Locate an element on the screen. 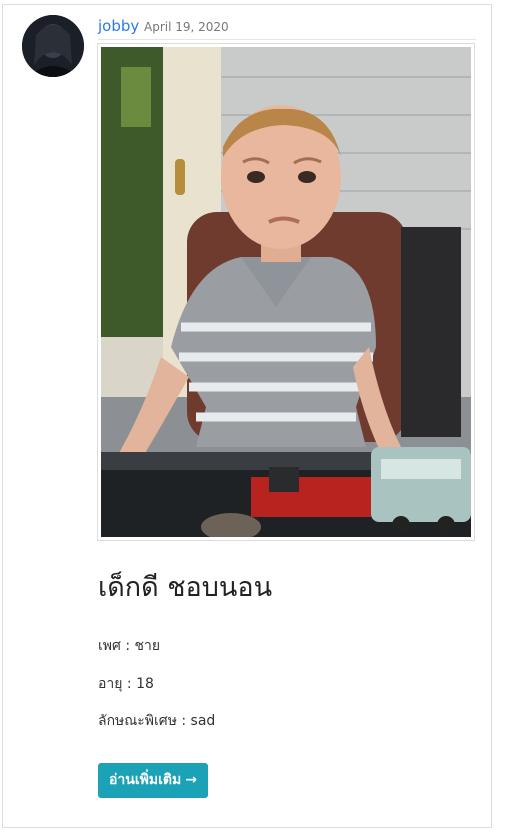 The height and width of the screenshot is (833, 507). field-value: sad is located at coordinates (203, 721).